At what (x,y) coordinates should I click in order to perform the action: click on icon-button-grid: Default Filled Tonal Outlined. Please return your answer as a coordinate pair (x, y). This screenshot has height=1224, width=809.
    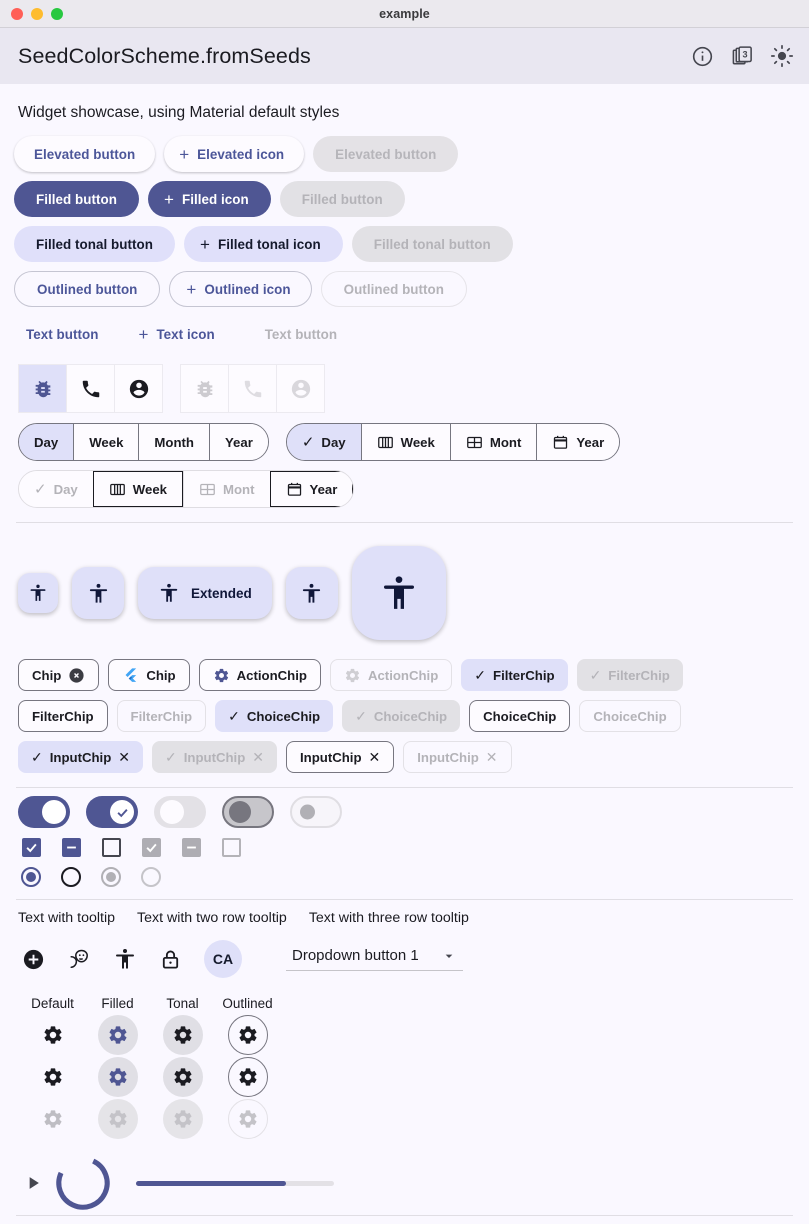
    Looking at the image, I should click on (407, 1067).